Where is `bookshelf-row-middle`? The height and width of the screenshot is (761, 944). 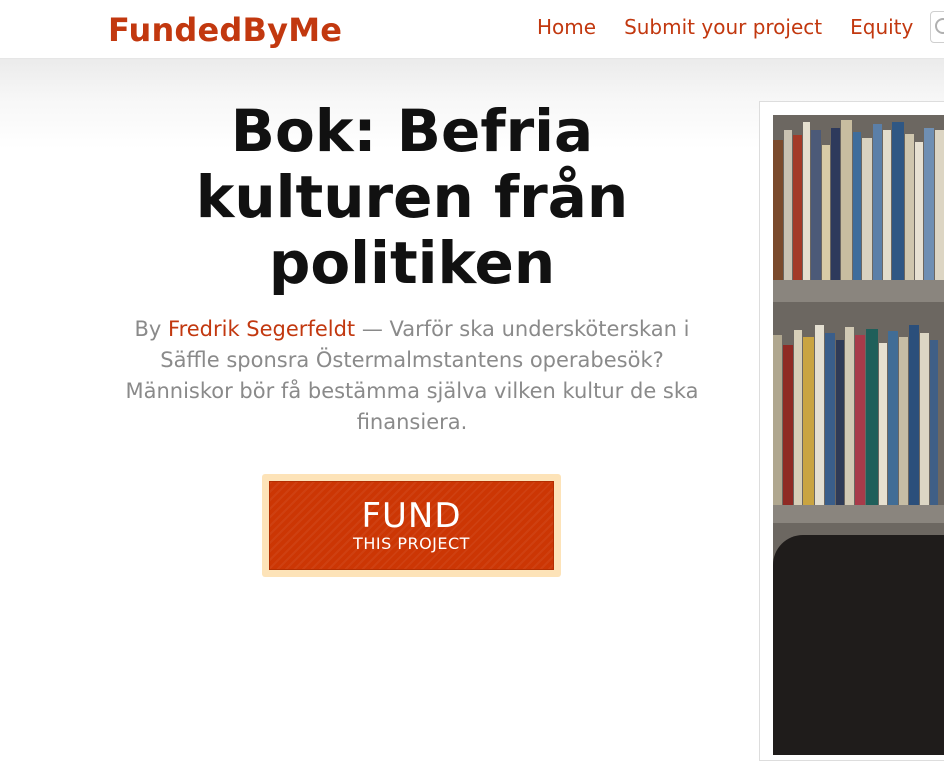
bookshelf-row-middle is located at coordinates (858, 403).